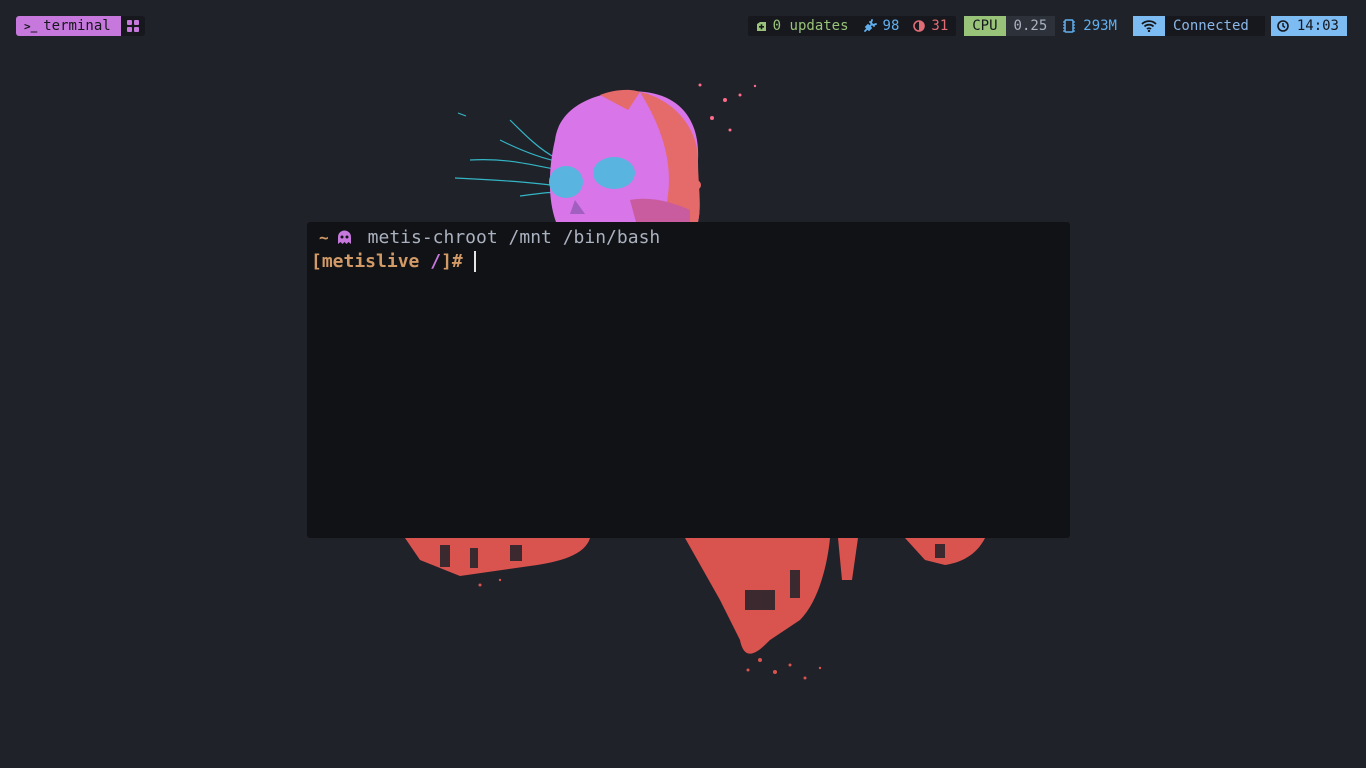 The width and height of the screenshot is (1366, 768). I want to click on plug-icon, so click(870, 25).